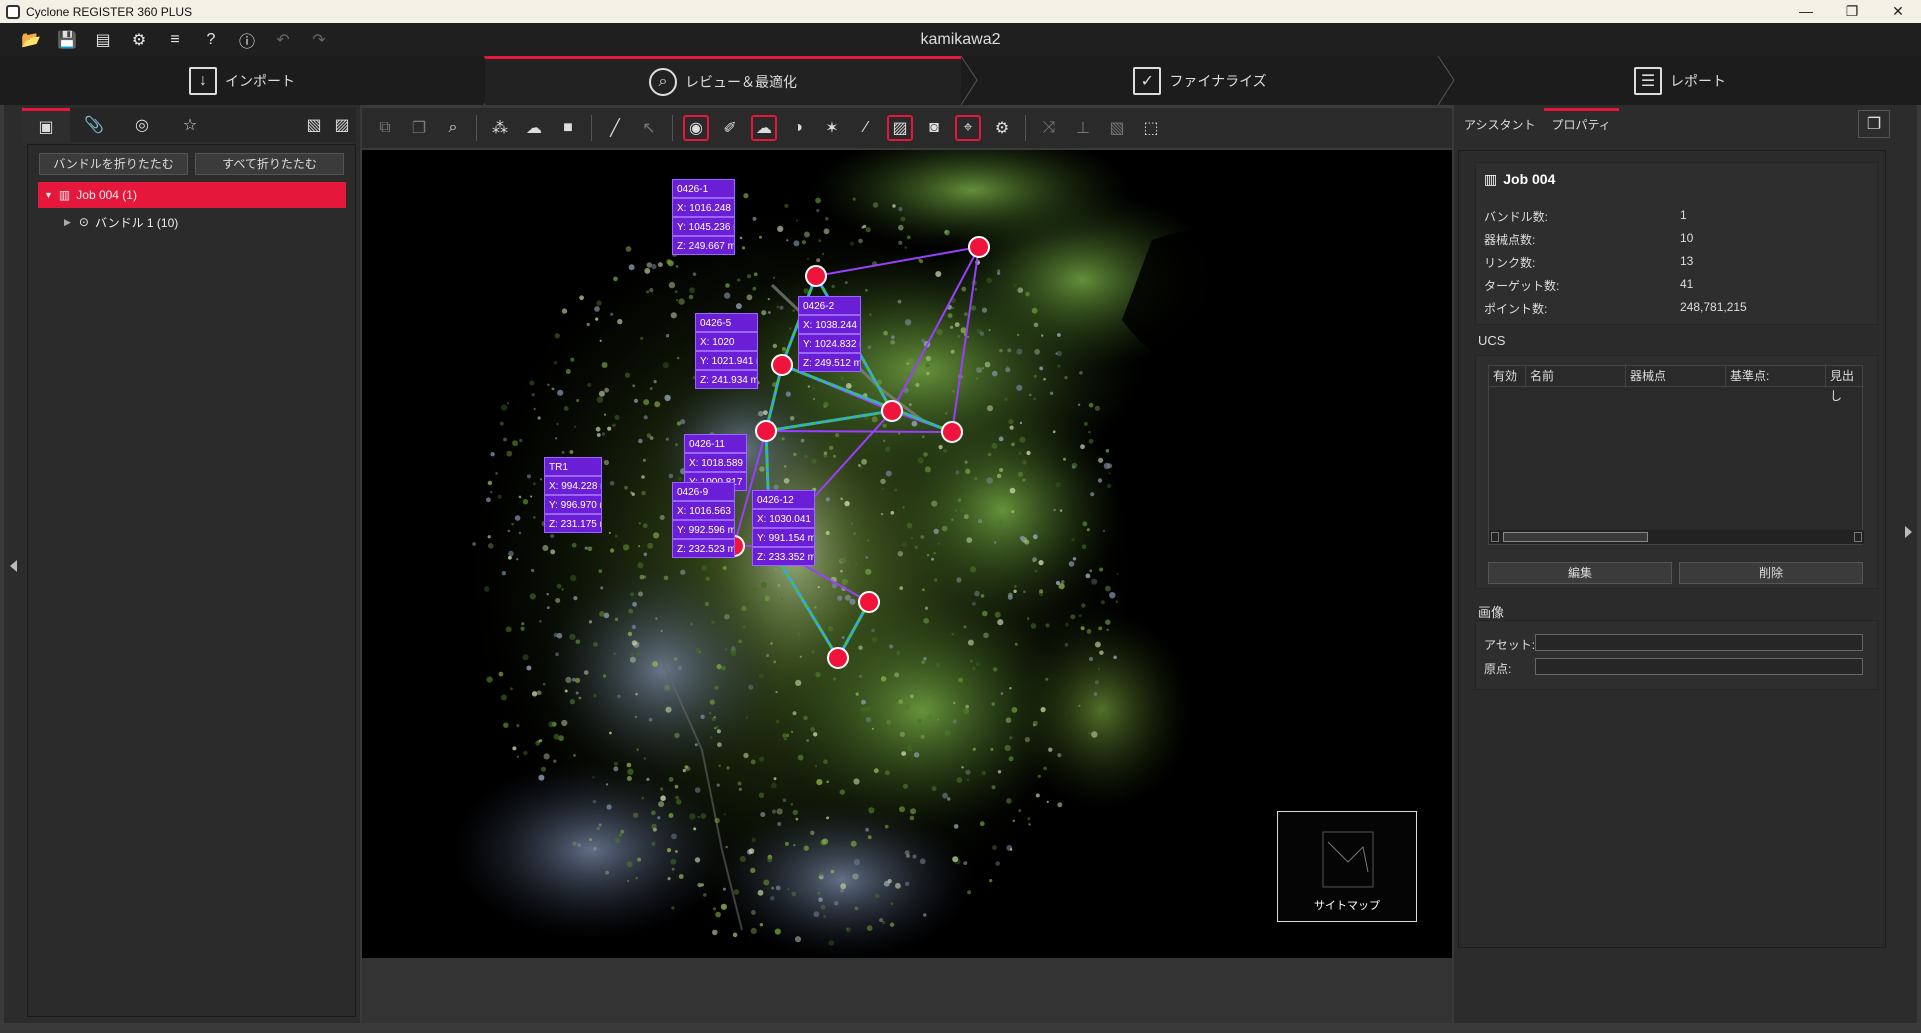  I want to click on axis-icon: ⊥, so click(1083, 128).